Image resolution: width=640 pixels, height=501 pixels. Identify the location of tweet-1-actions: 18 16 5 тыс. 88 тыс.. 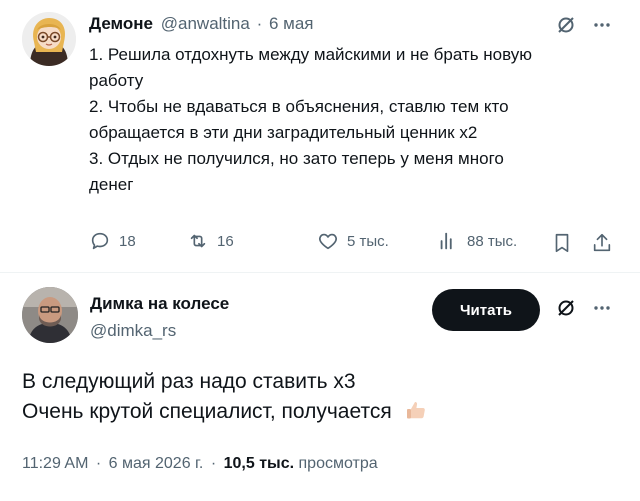
(354, 243).